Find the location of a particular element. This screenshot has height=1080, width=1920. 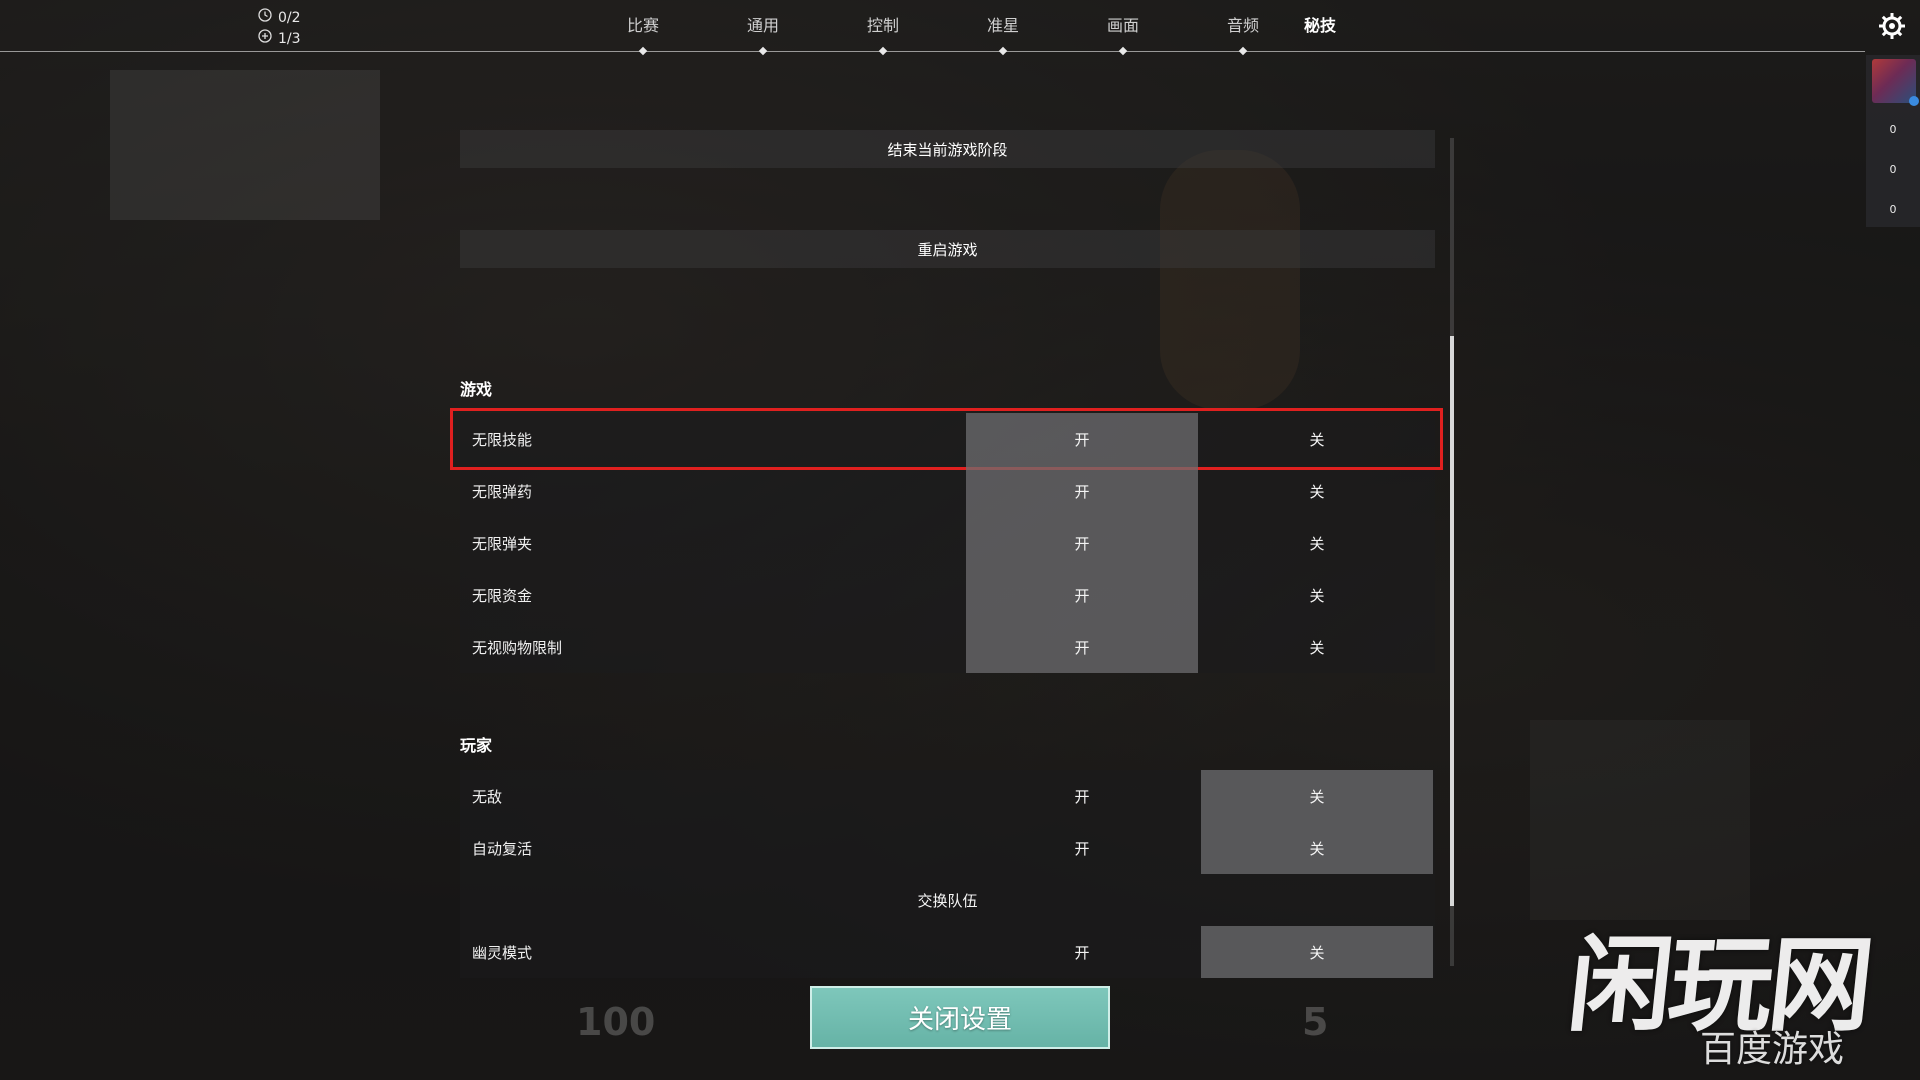

option-label: 无限资金 is located at coordinates (502, 595).